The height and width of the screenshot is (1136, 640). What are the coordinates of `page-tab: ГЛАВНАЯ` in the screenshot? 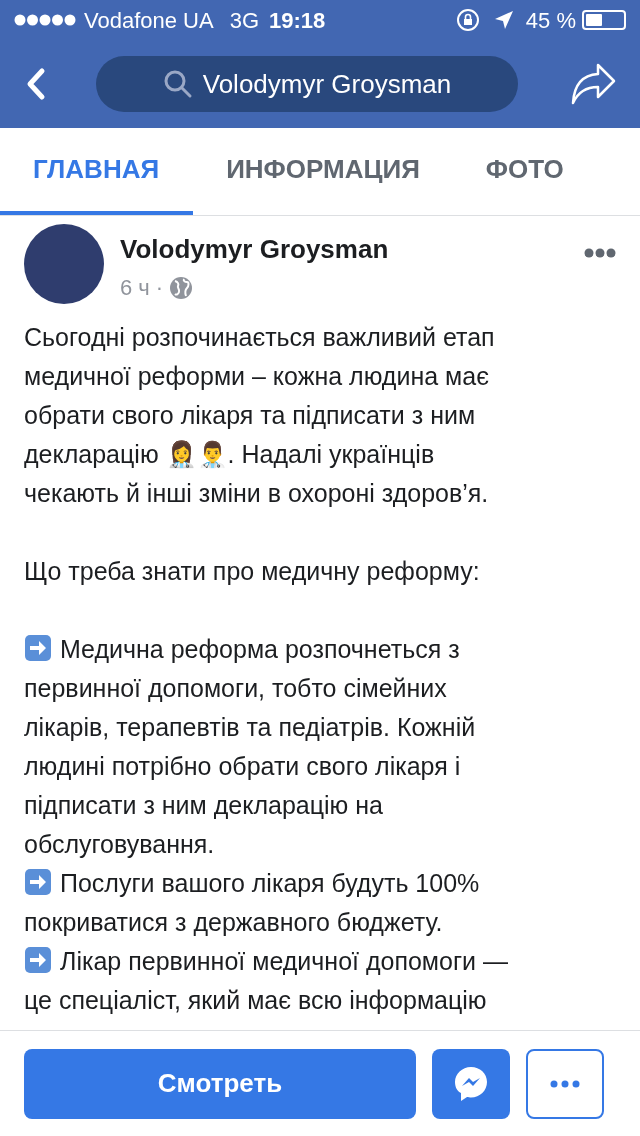 It's located at (97, 171).